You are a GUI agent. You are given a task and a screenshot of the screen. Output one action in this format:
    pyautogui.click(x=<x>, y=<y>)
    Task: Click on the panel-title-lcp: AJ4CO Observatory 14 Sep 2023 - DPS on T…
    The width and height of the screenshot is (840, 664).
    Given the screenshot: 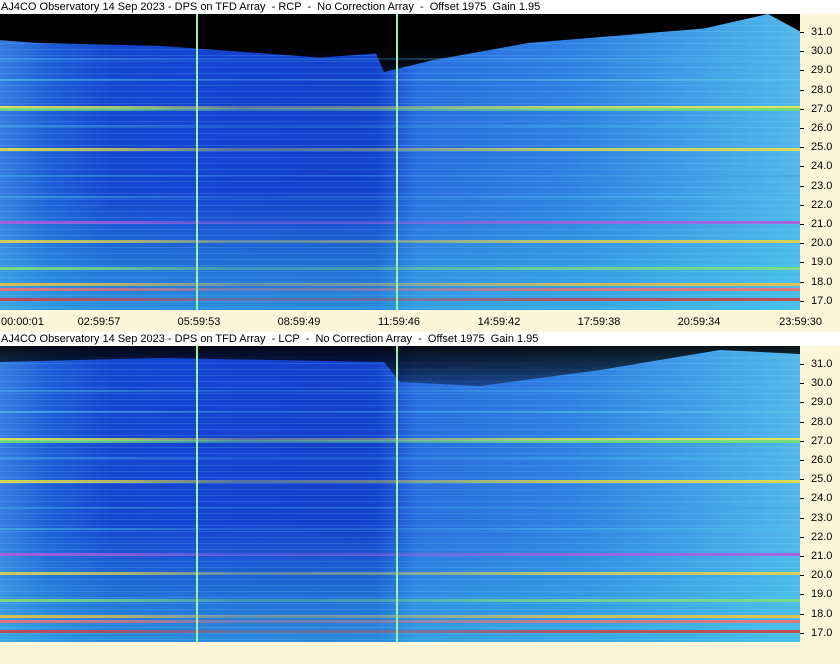 What is the action you would take?
    pyautogui.click(x=420, y=339)
    